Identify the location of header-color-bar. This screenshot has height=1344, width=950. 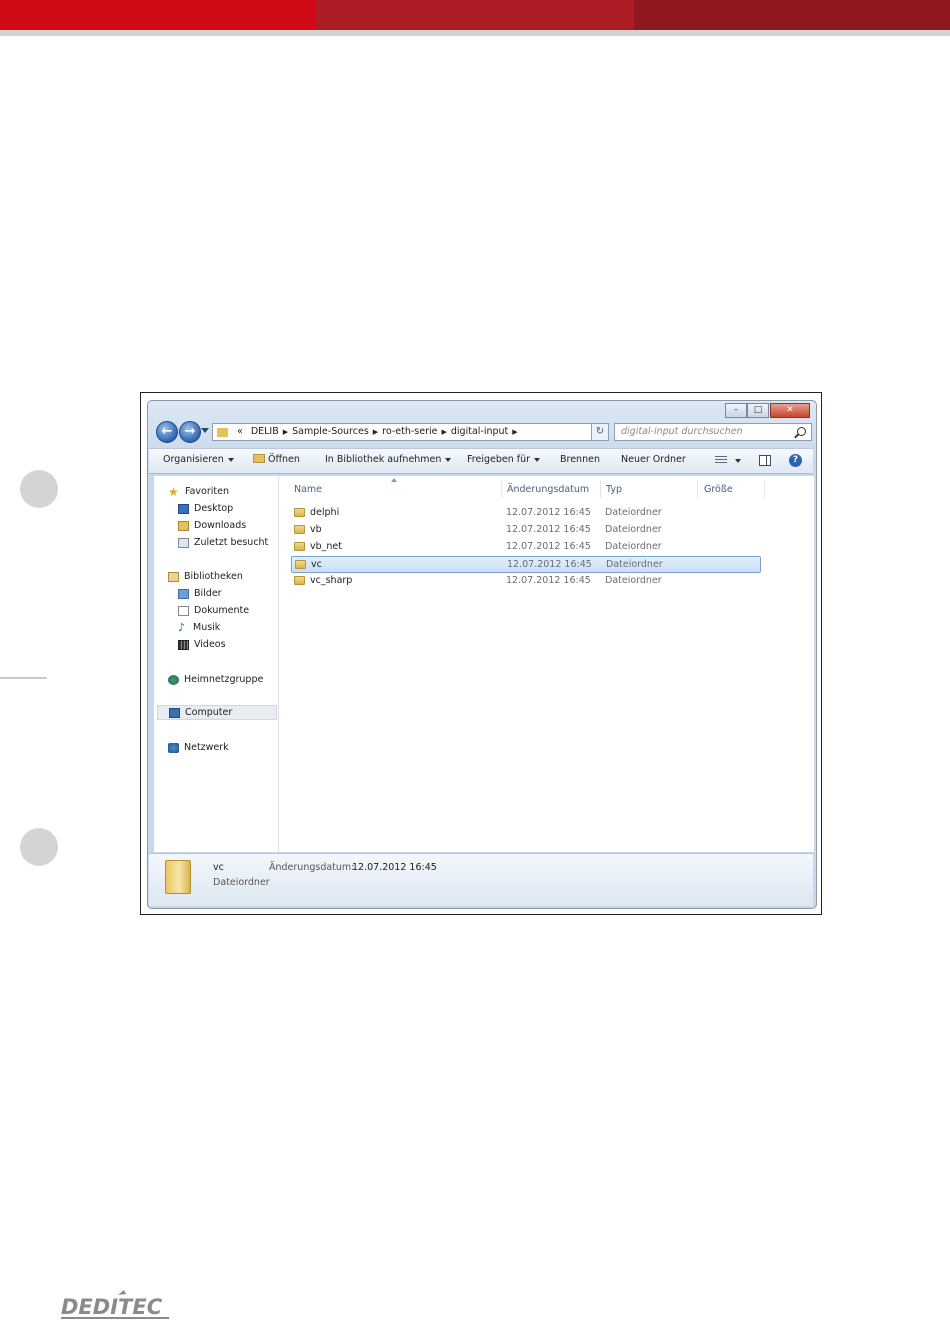
(475, 15).